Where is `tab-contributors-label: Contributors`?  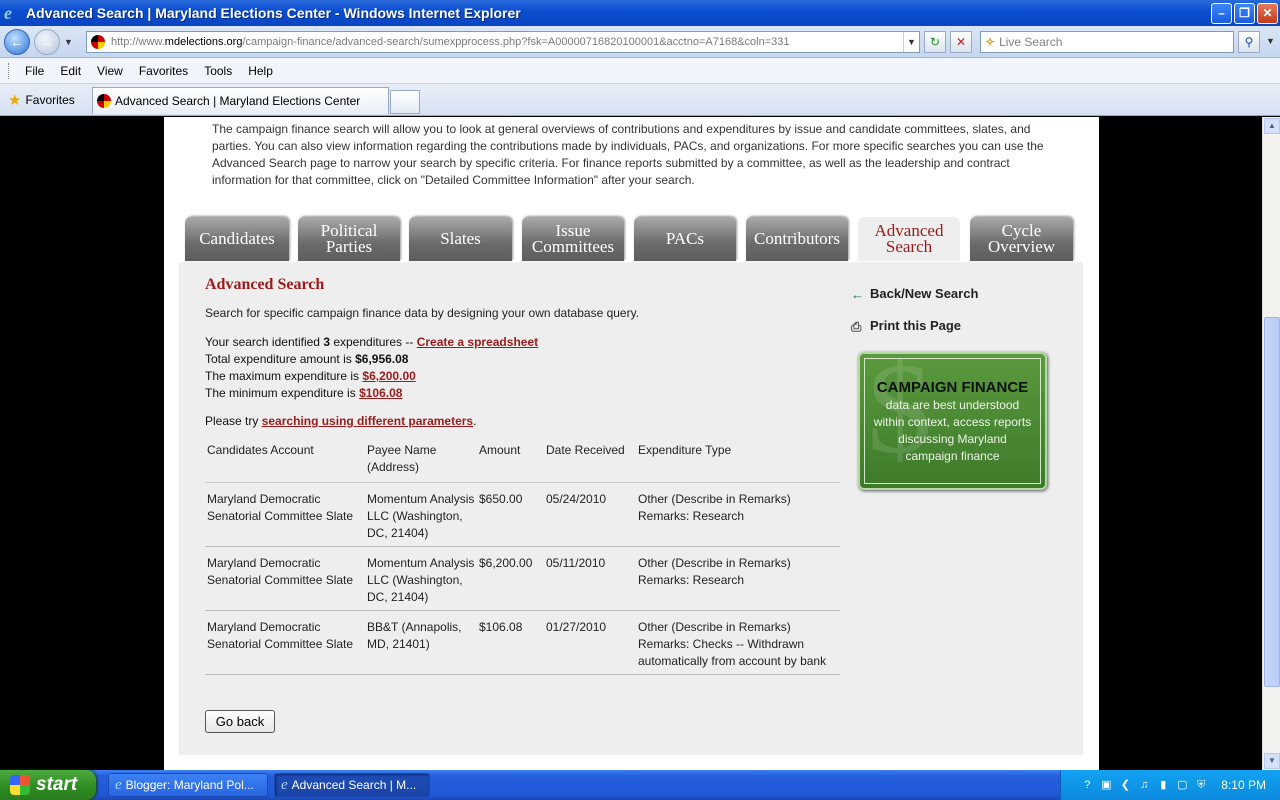 tab-contributors-label: Contributors is located at coordinates (797, 238).